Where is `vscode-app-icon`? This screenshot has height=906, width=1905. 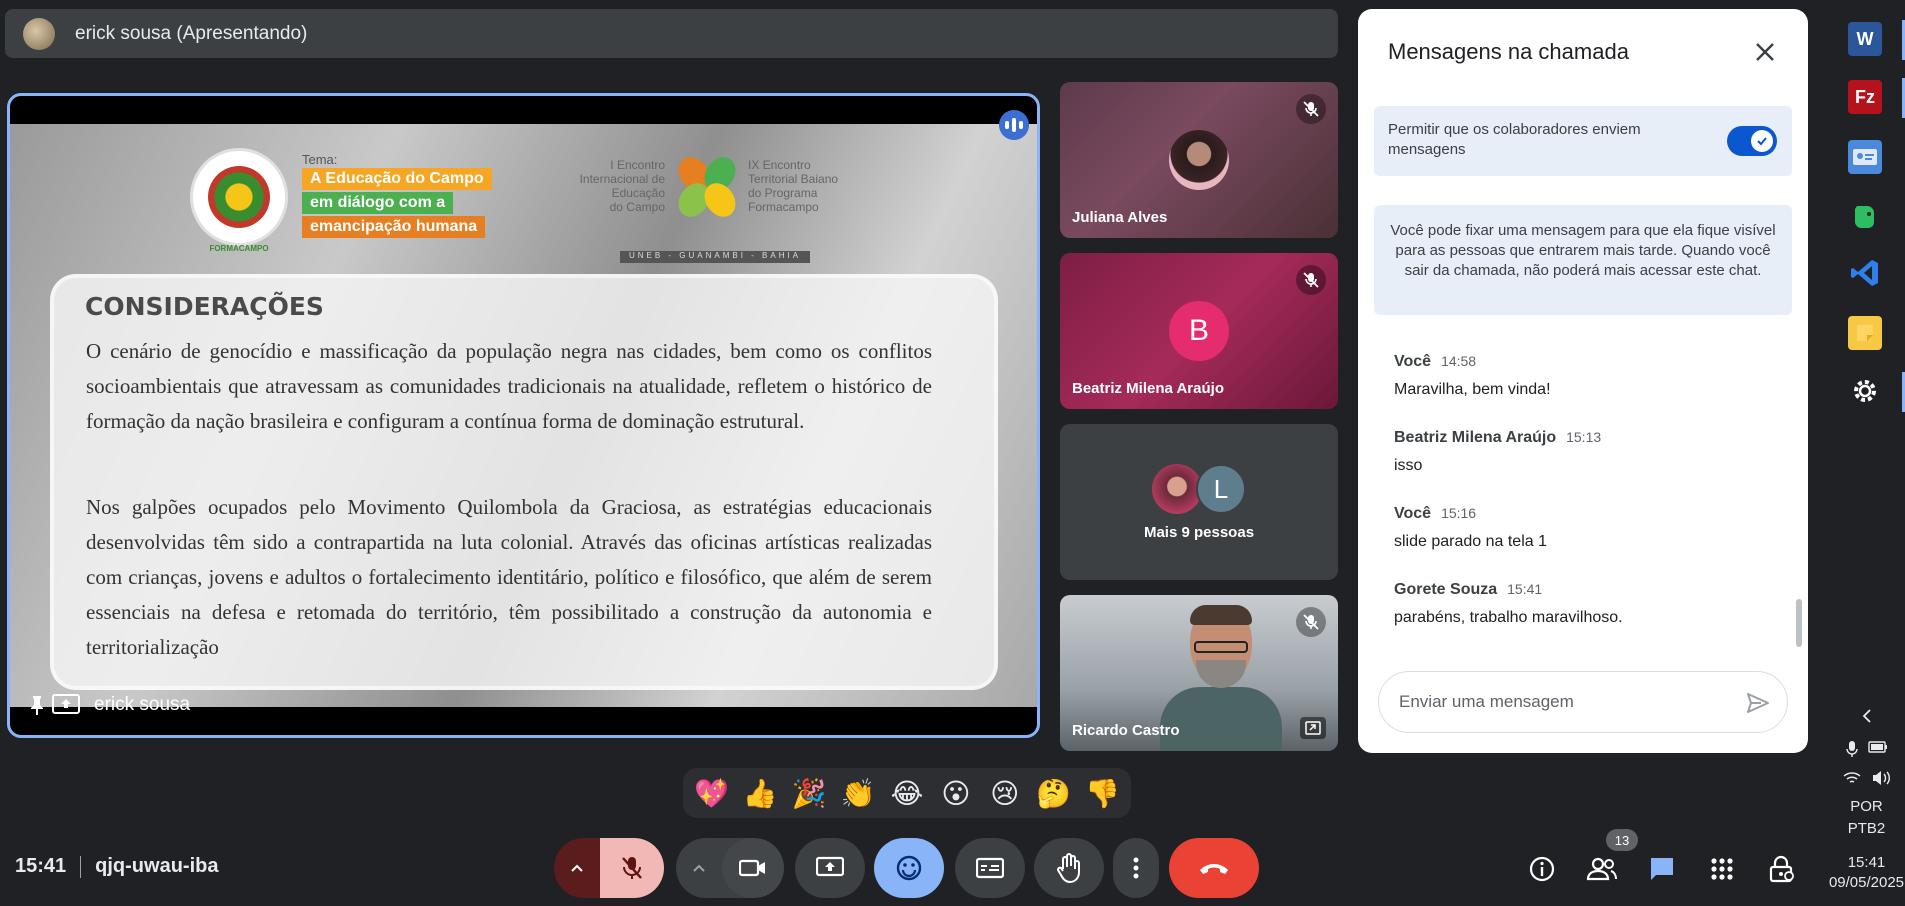 vscode-app-icon is located at coordinates (1865, 273).